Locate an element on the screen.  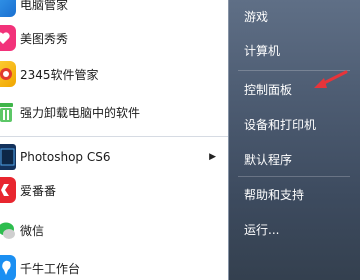
wechat-icon is located at coordinates (8, 230).